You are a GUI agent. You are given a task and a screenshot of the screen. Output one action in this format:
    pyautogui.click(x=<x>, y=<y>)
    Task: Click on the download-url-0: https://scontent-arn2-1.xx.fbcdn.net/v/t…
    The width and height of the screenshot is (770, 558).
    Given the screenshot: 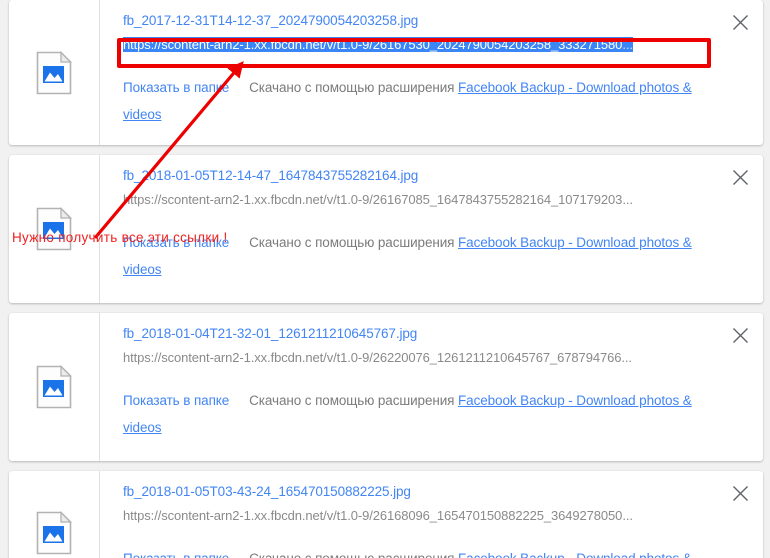 What is the action you would take?
    pyautogui.click(x=421, y=44)
    